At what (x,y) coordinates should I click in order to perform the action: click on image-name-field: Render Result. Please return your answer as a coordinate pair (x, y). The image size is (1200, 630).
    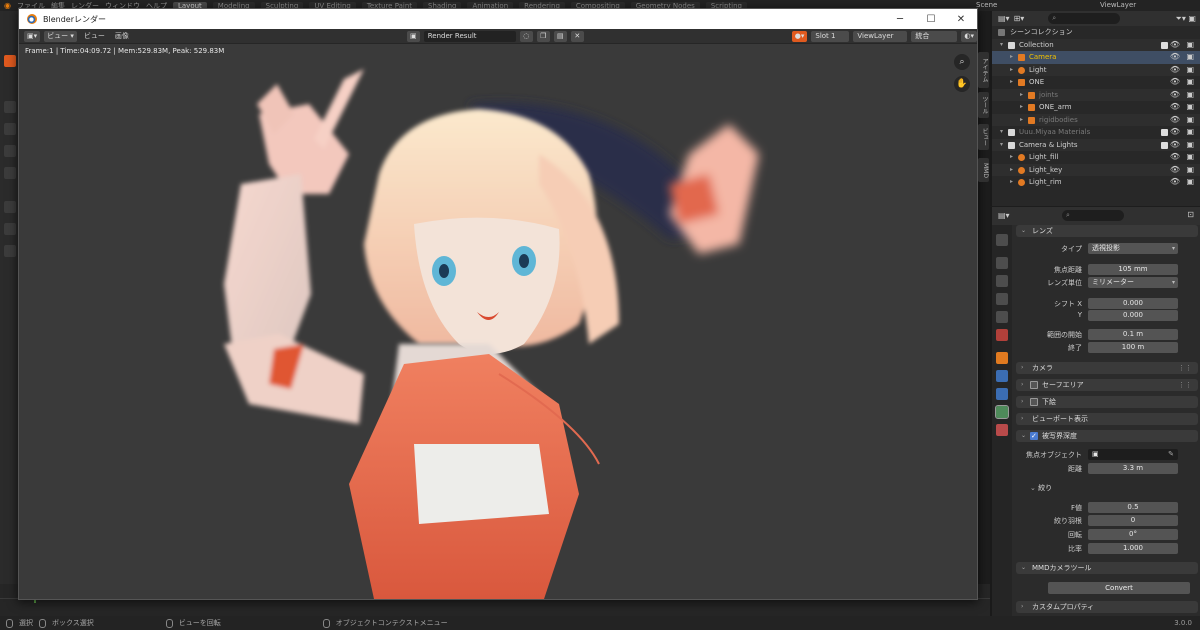
    Looking at the image, I should click on (469, 36).